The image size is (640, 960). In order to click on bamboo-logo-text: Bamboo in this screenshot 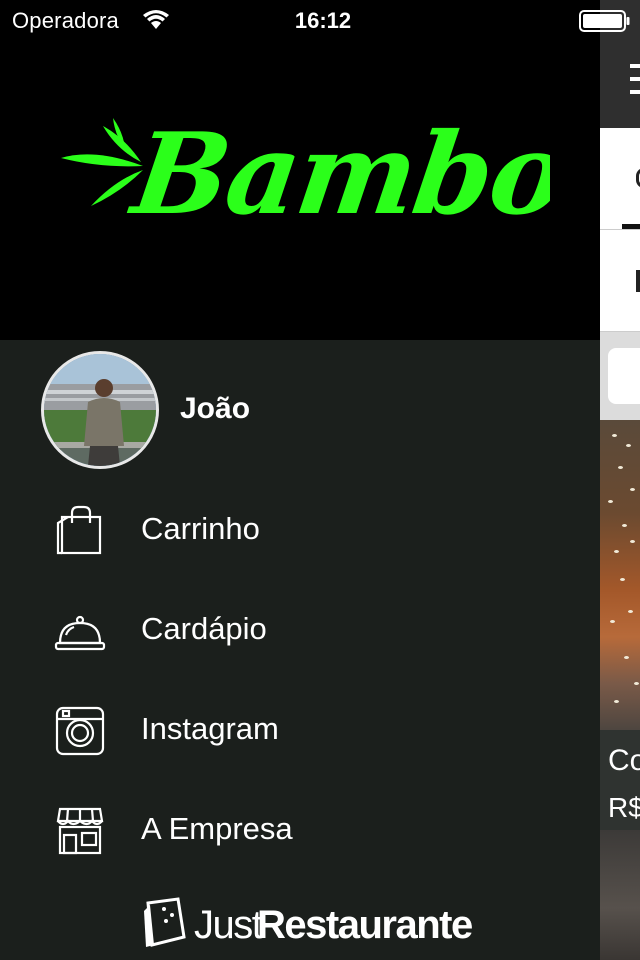, I will do `click(336, 173)`.